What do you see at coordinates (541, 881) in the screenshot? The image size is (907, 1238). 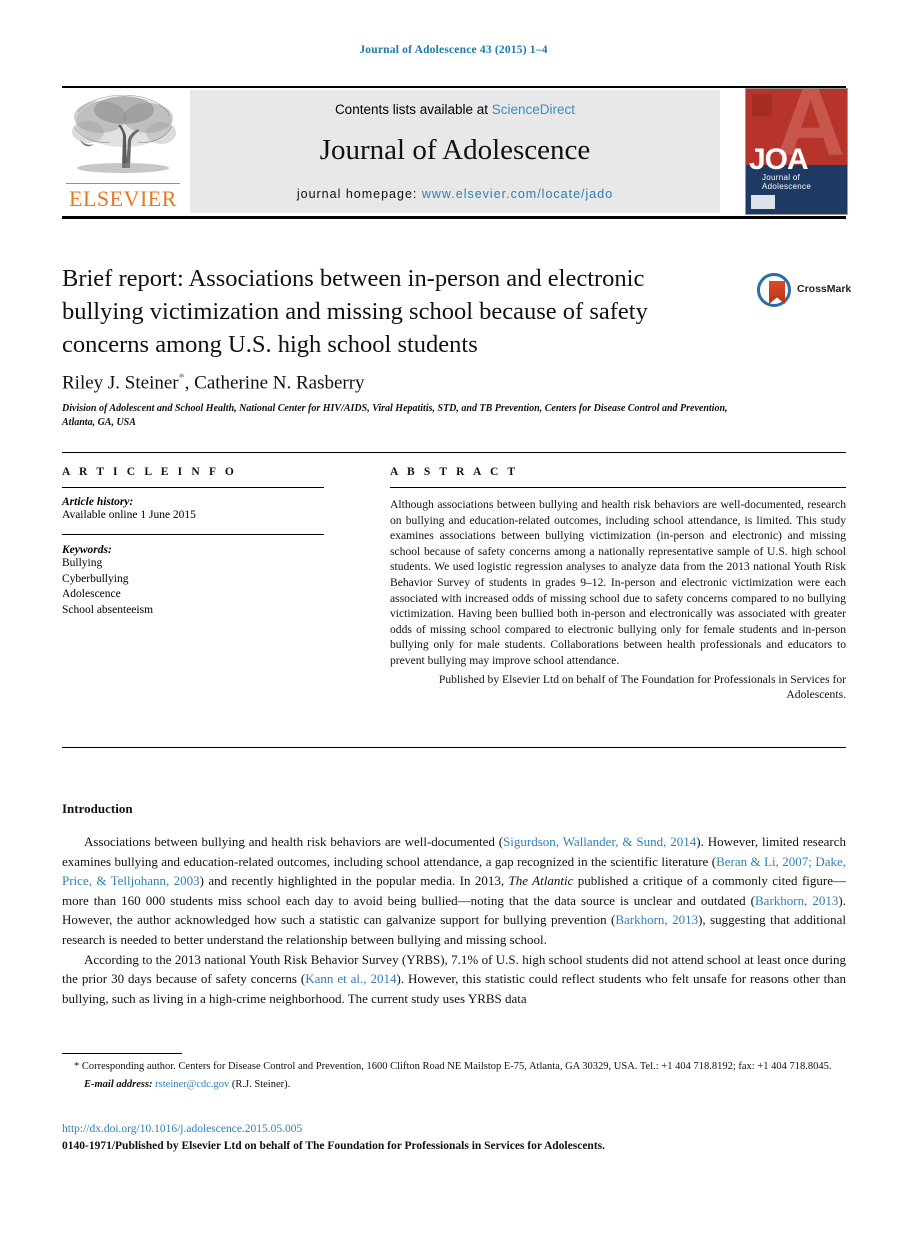 I see `p1-italic-title: The Atlantic` at bounding box center [541, 881].